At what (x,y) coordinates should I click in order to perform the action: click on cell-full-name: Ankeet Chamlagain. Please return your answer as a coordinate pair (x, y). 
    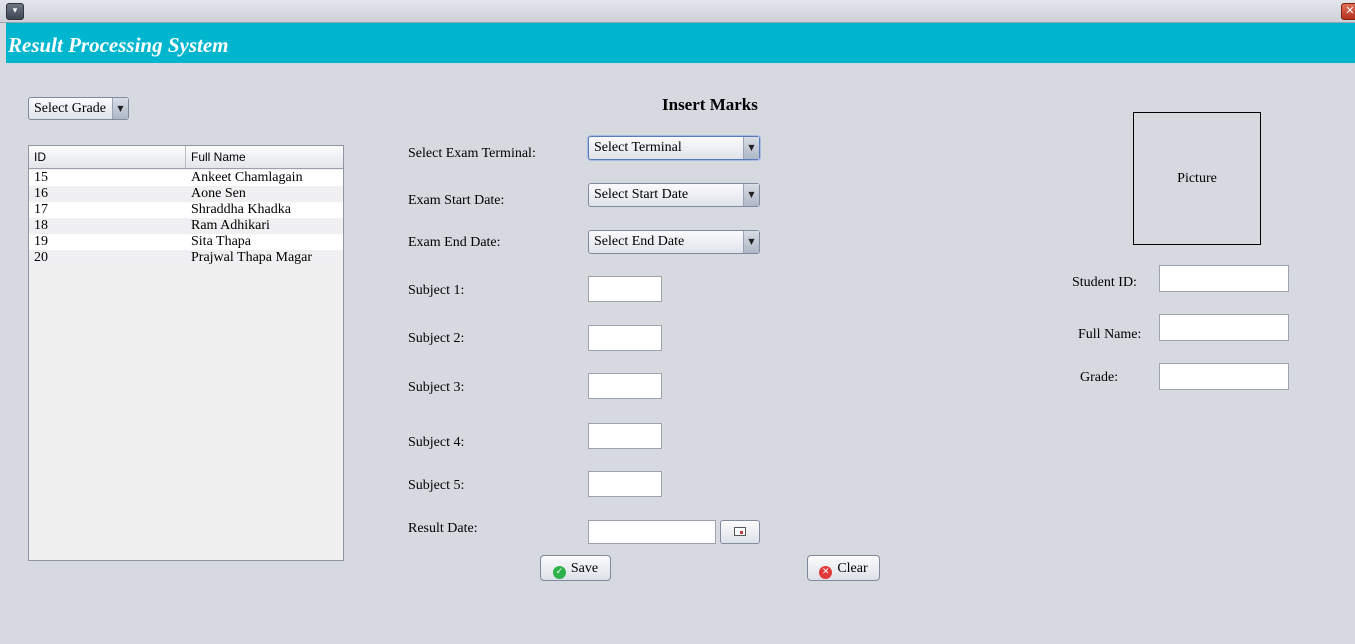
    Looking at the image, I should click on (247, 177).